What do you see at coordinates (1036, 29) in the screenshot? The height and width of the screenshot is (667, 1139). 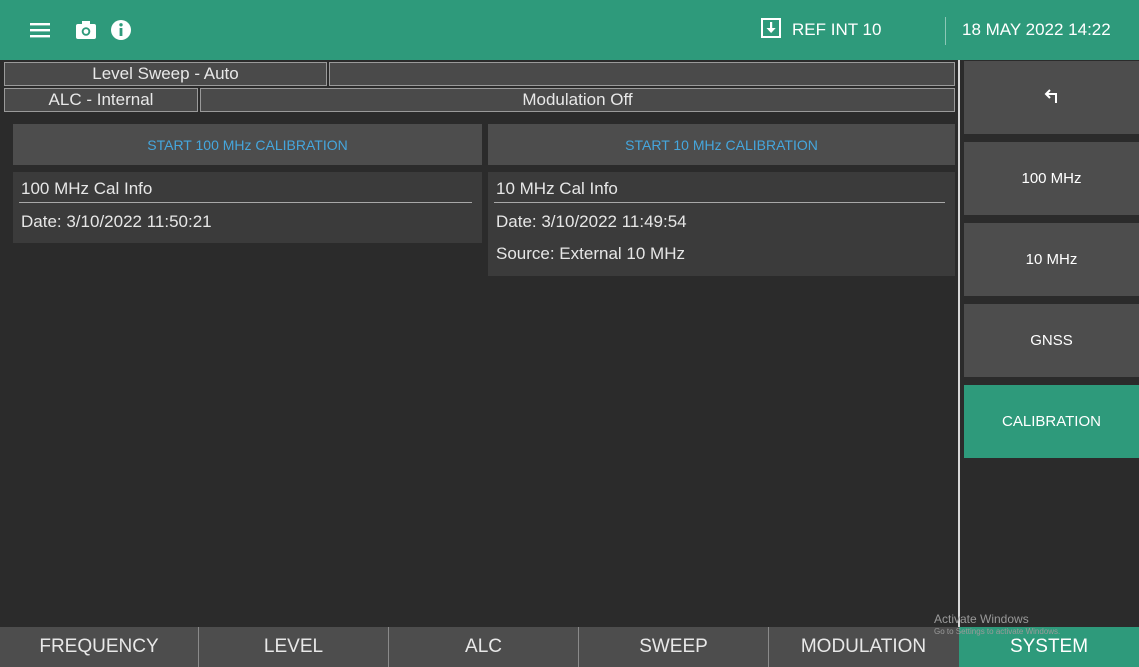 I see `datetime: 18 MAY 2022 14:22` at bounding box center [1036, 29].